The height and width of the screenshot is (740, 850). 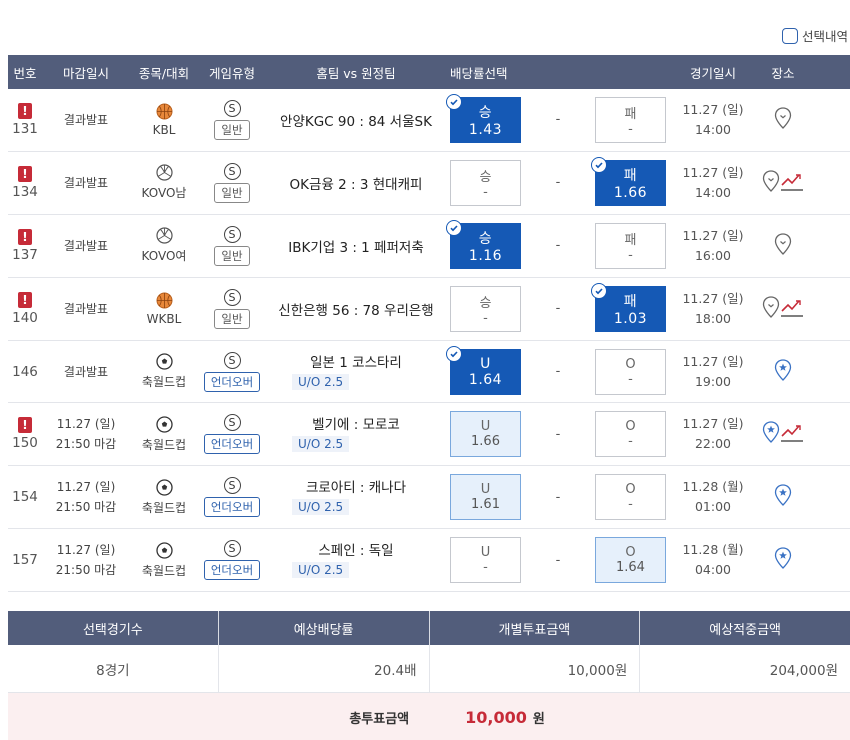 I want to click on summary-count: 8경기, so click(x=113, y=668).